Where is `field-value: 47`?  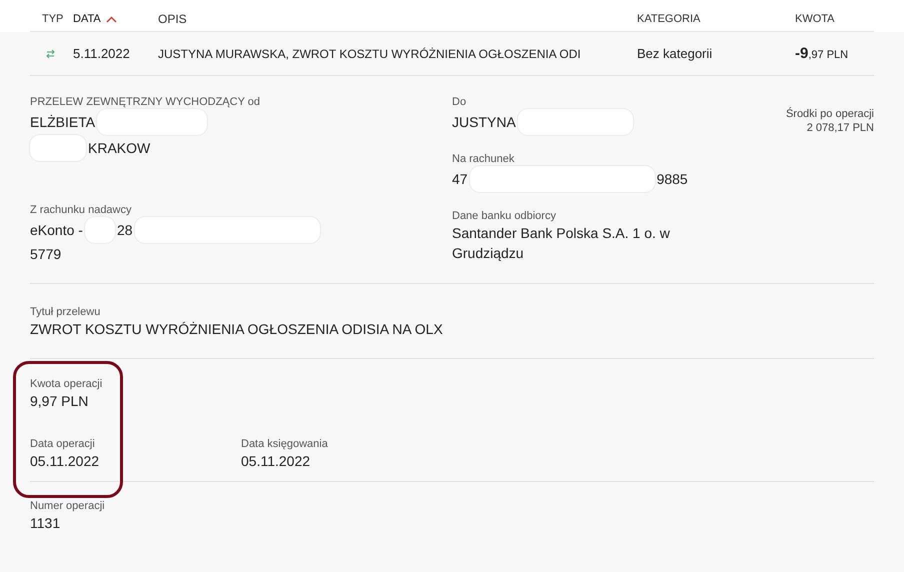
field-value: 47 is located at coordinates (460, 179).